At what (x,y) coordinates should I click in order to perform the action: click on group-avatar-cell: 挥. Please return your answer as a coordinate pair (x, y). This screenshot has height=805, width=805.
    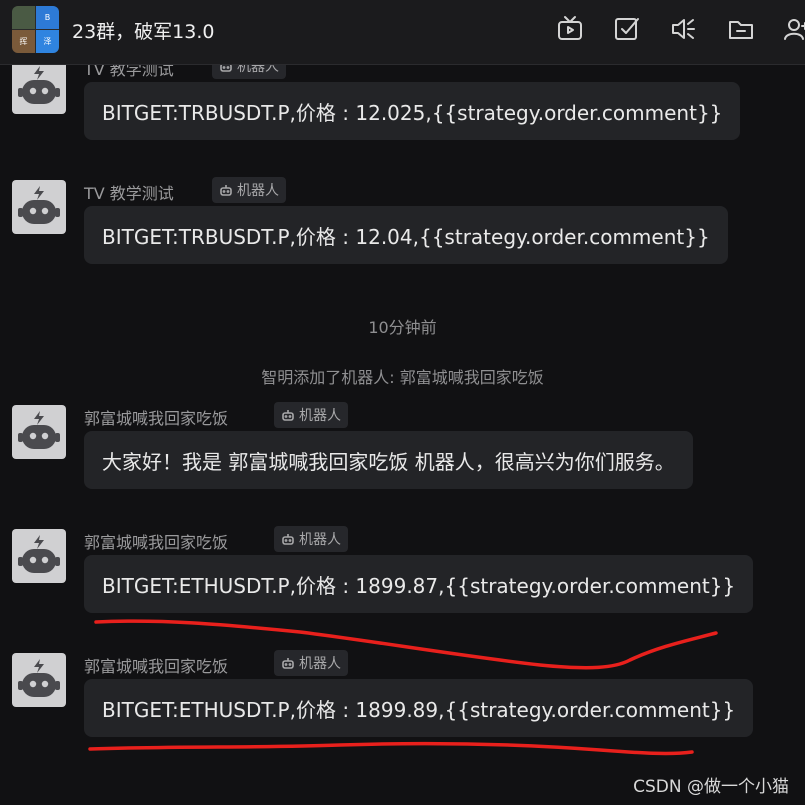
    Looking at the image, I should click on (23, 41).